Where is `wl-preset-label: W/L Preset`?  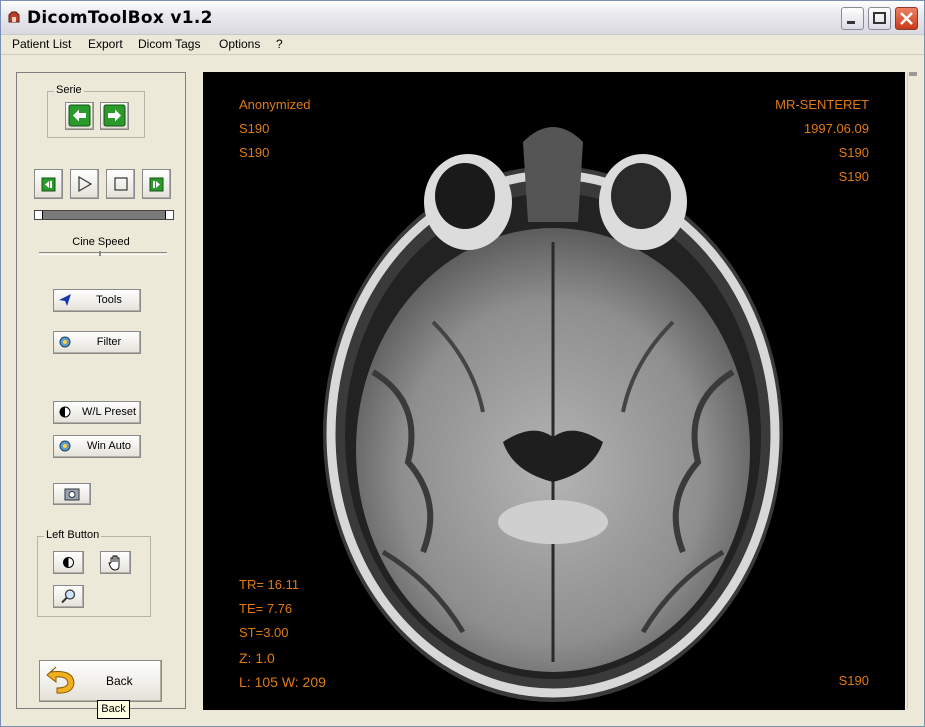
wl-preset-label: W/L Preset is located at coordinates (109, 412).